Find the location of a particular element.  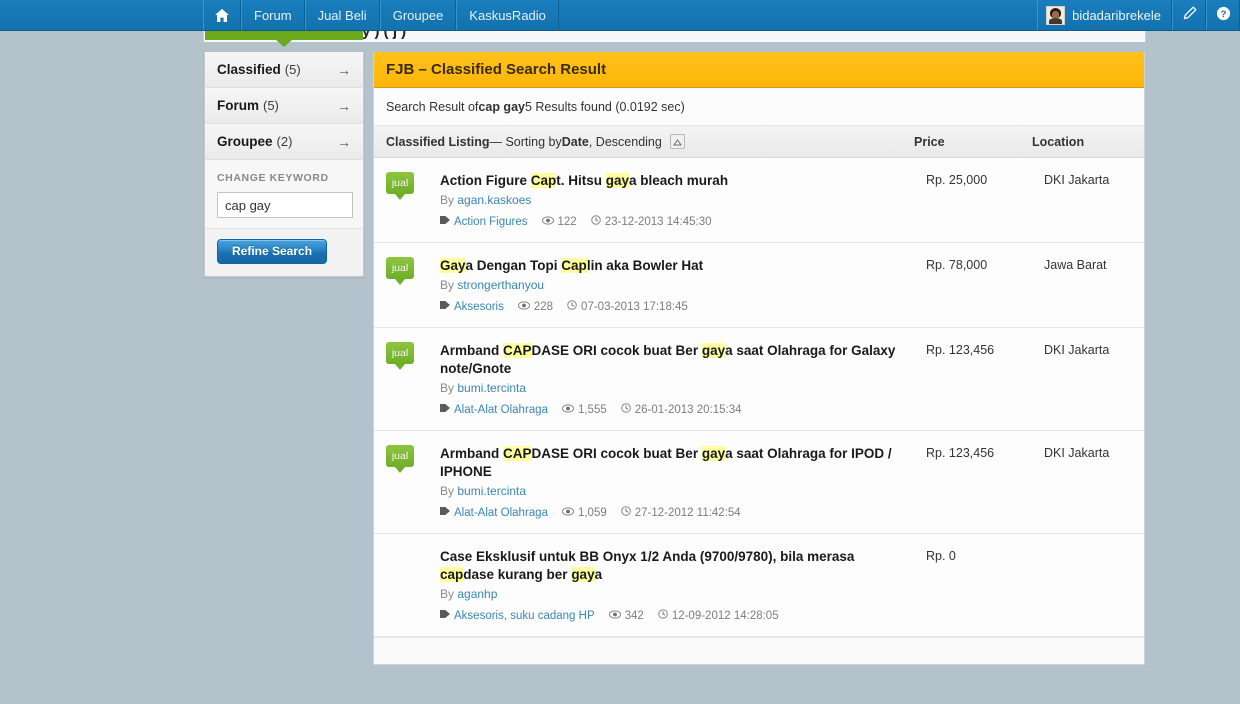

author-link: strongerthanyou is located at coordinates (500, 285).